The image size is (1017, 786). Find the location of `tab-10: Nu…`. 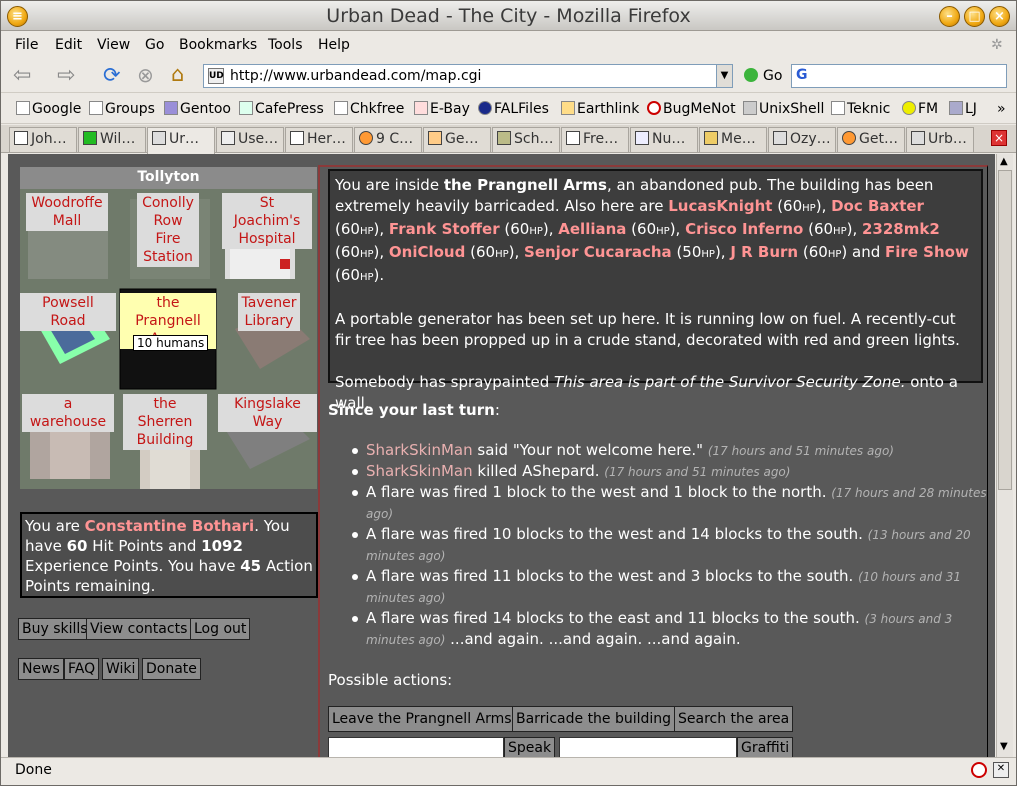

tab-10: Nu… is located at coordinates (664, 139).